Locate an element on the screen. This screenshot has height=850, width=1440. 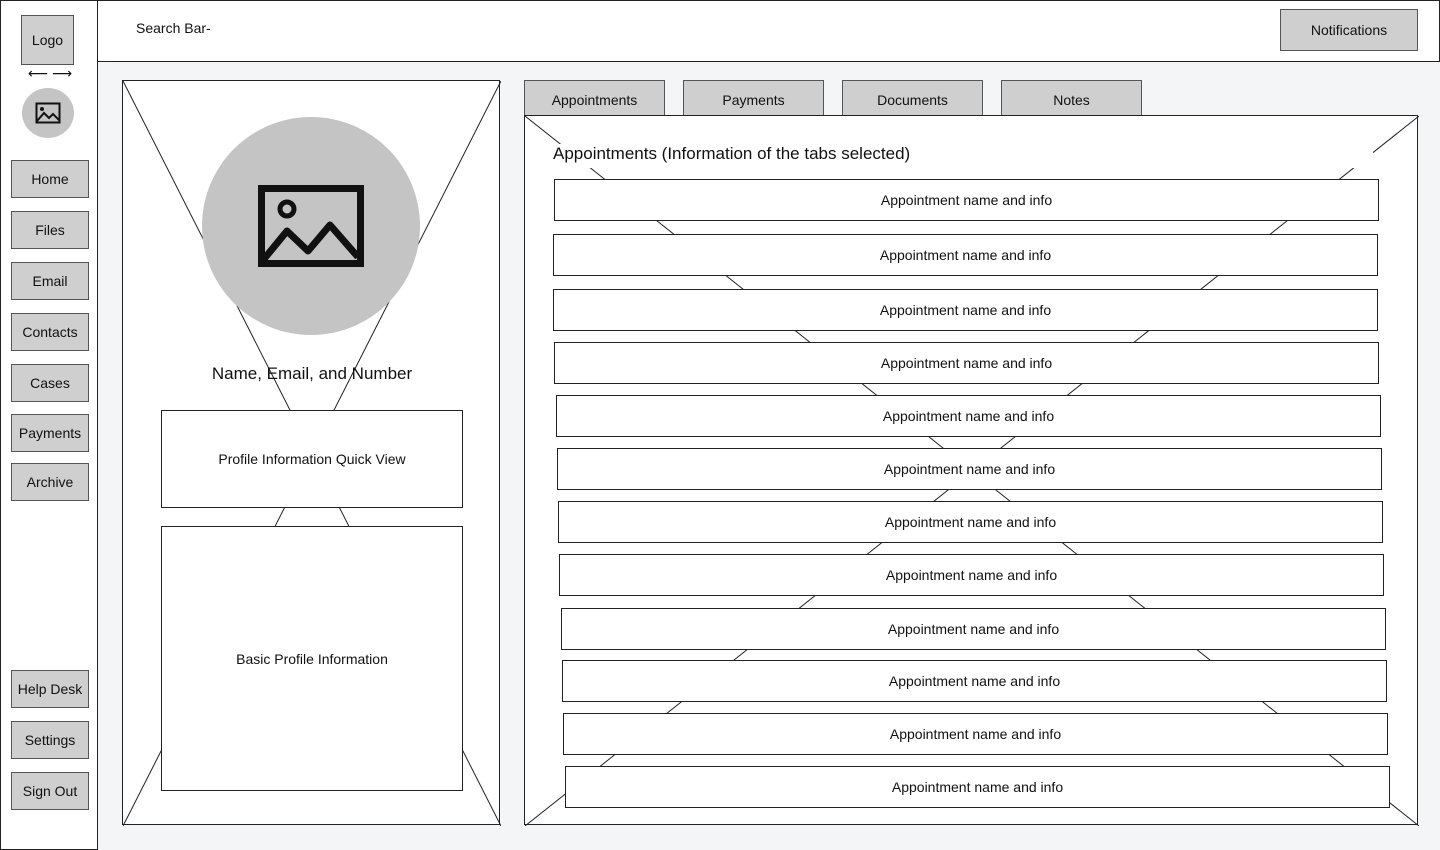
sidebar-item-cases: Cases is located at coordinates (50, 383).